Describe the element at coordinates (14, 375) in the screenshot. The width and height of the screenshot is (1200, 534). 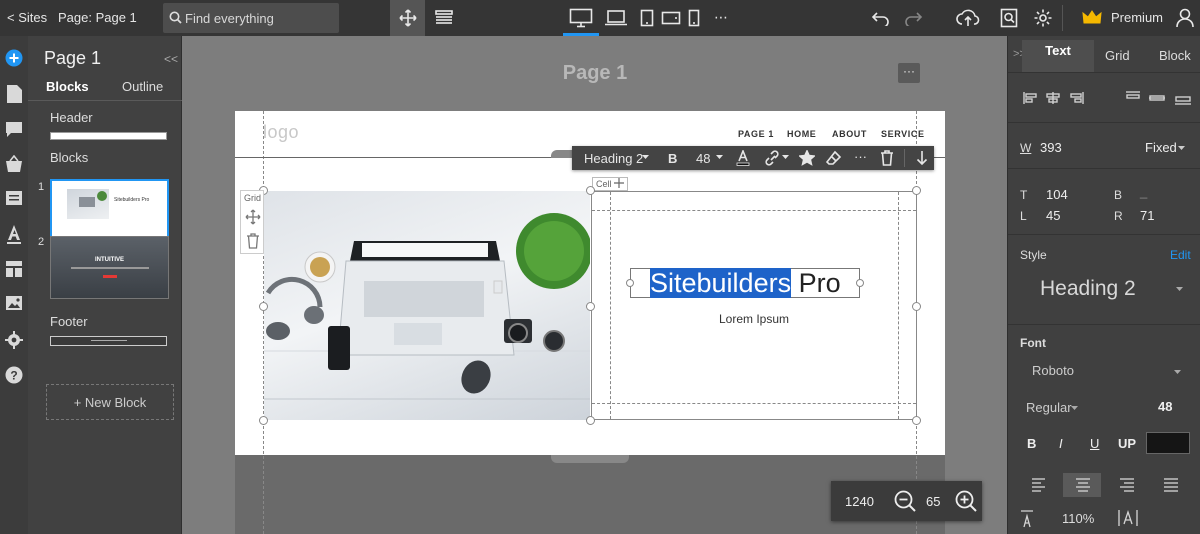
I see `help-button: ?` at that location.